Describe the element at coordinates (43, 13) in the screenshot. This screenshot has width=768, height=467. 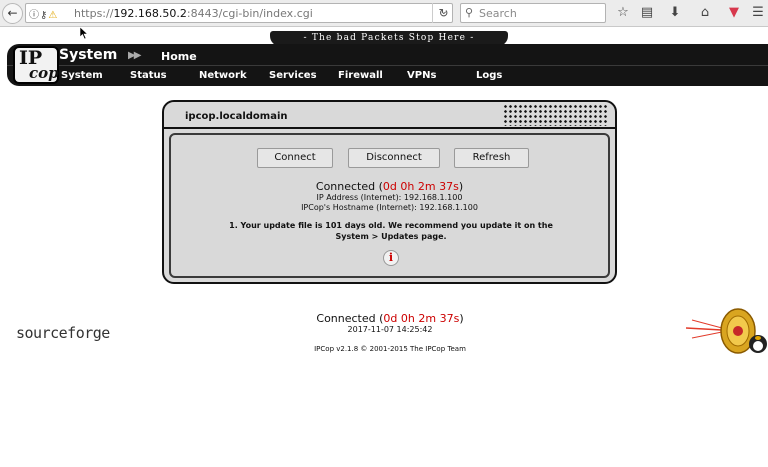
I see `site-info-icons: ⓘ⚷⚠` at that location.